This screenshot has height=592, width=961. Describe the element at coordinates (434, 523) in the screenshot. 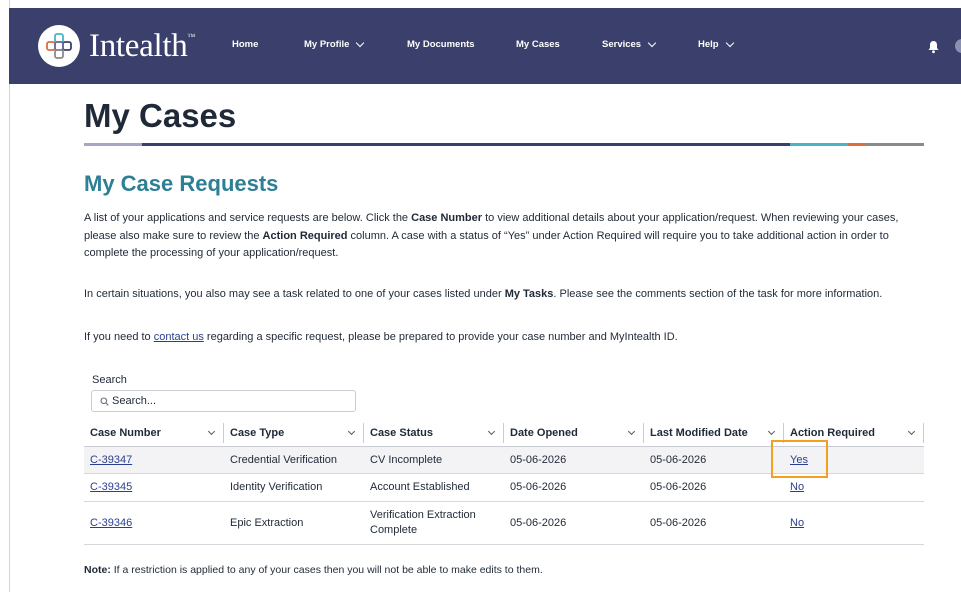

I see `case-status-cell: Verification Extraction Complete` at that location.